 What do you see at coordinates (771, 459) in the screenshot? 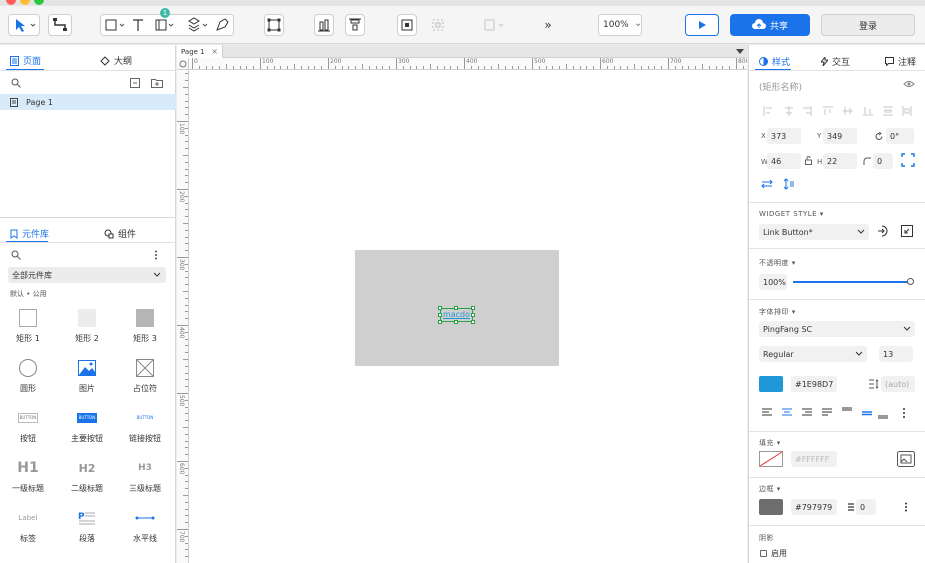
I see `fill-color-swatch` at bounding box center [771, 459].